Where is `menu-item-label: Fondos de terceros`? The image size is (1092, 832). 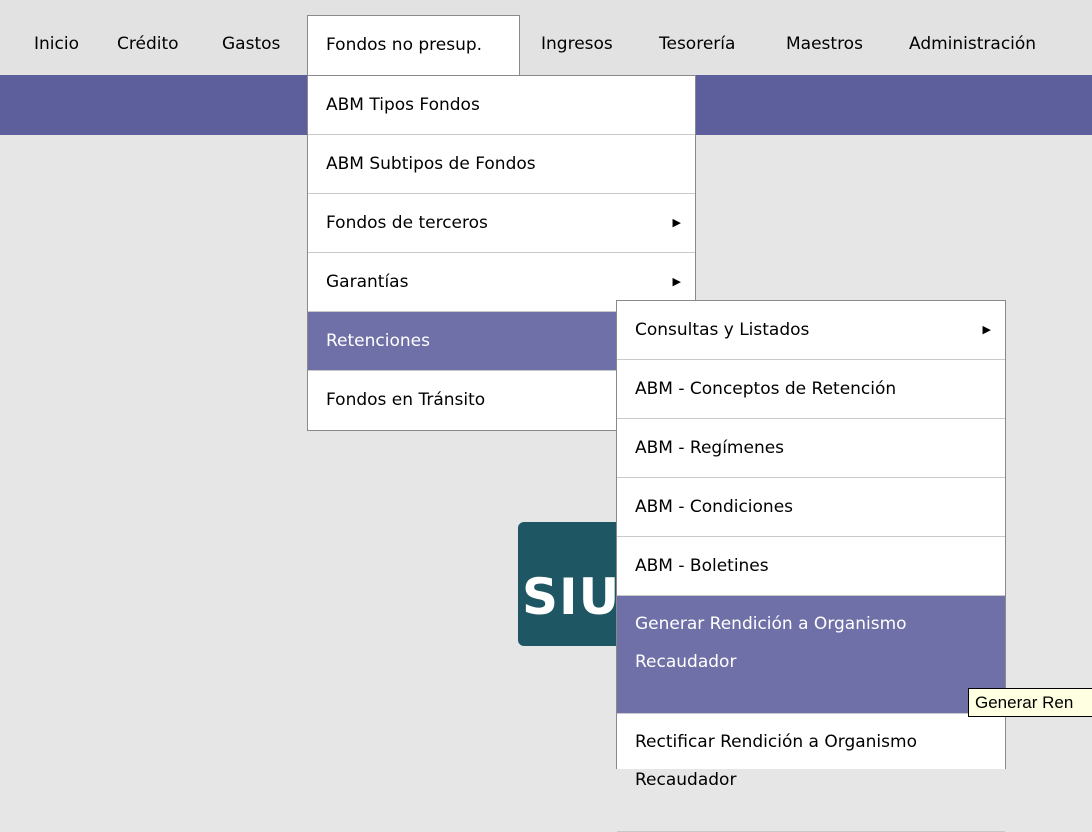
menu-item-label: Fondos de terceros is located at coordinates (407, 223).